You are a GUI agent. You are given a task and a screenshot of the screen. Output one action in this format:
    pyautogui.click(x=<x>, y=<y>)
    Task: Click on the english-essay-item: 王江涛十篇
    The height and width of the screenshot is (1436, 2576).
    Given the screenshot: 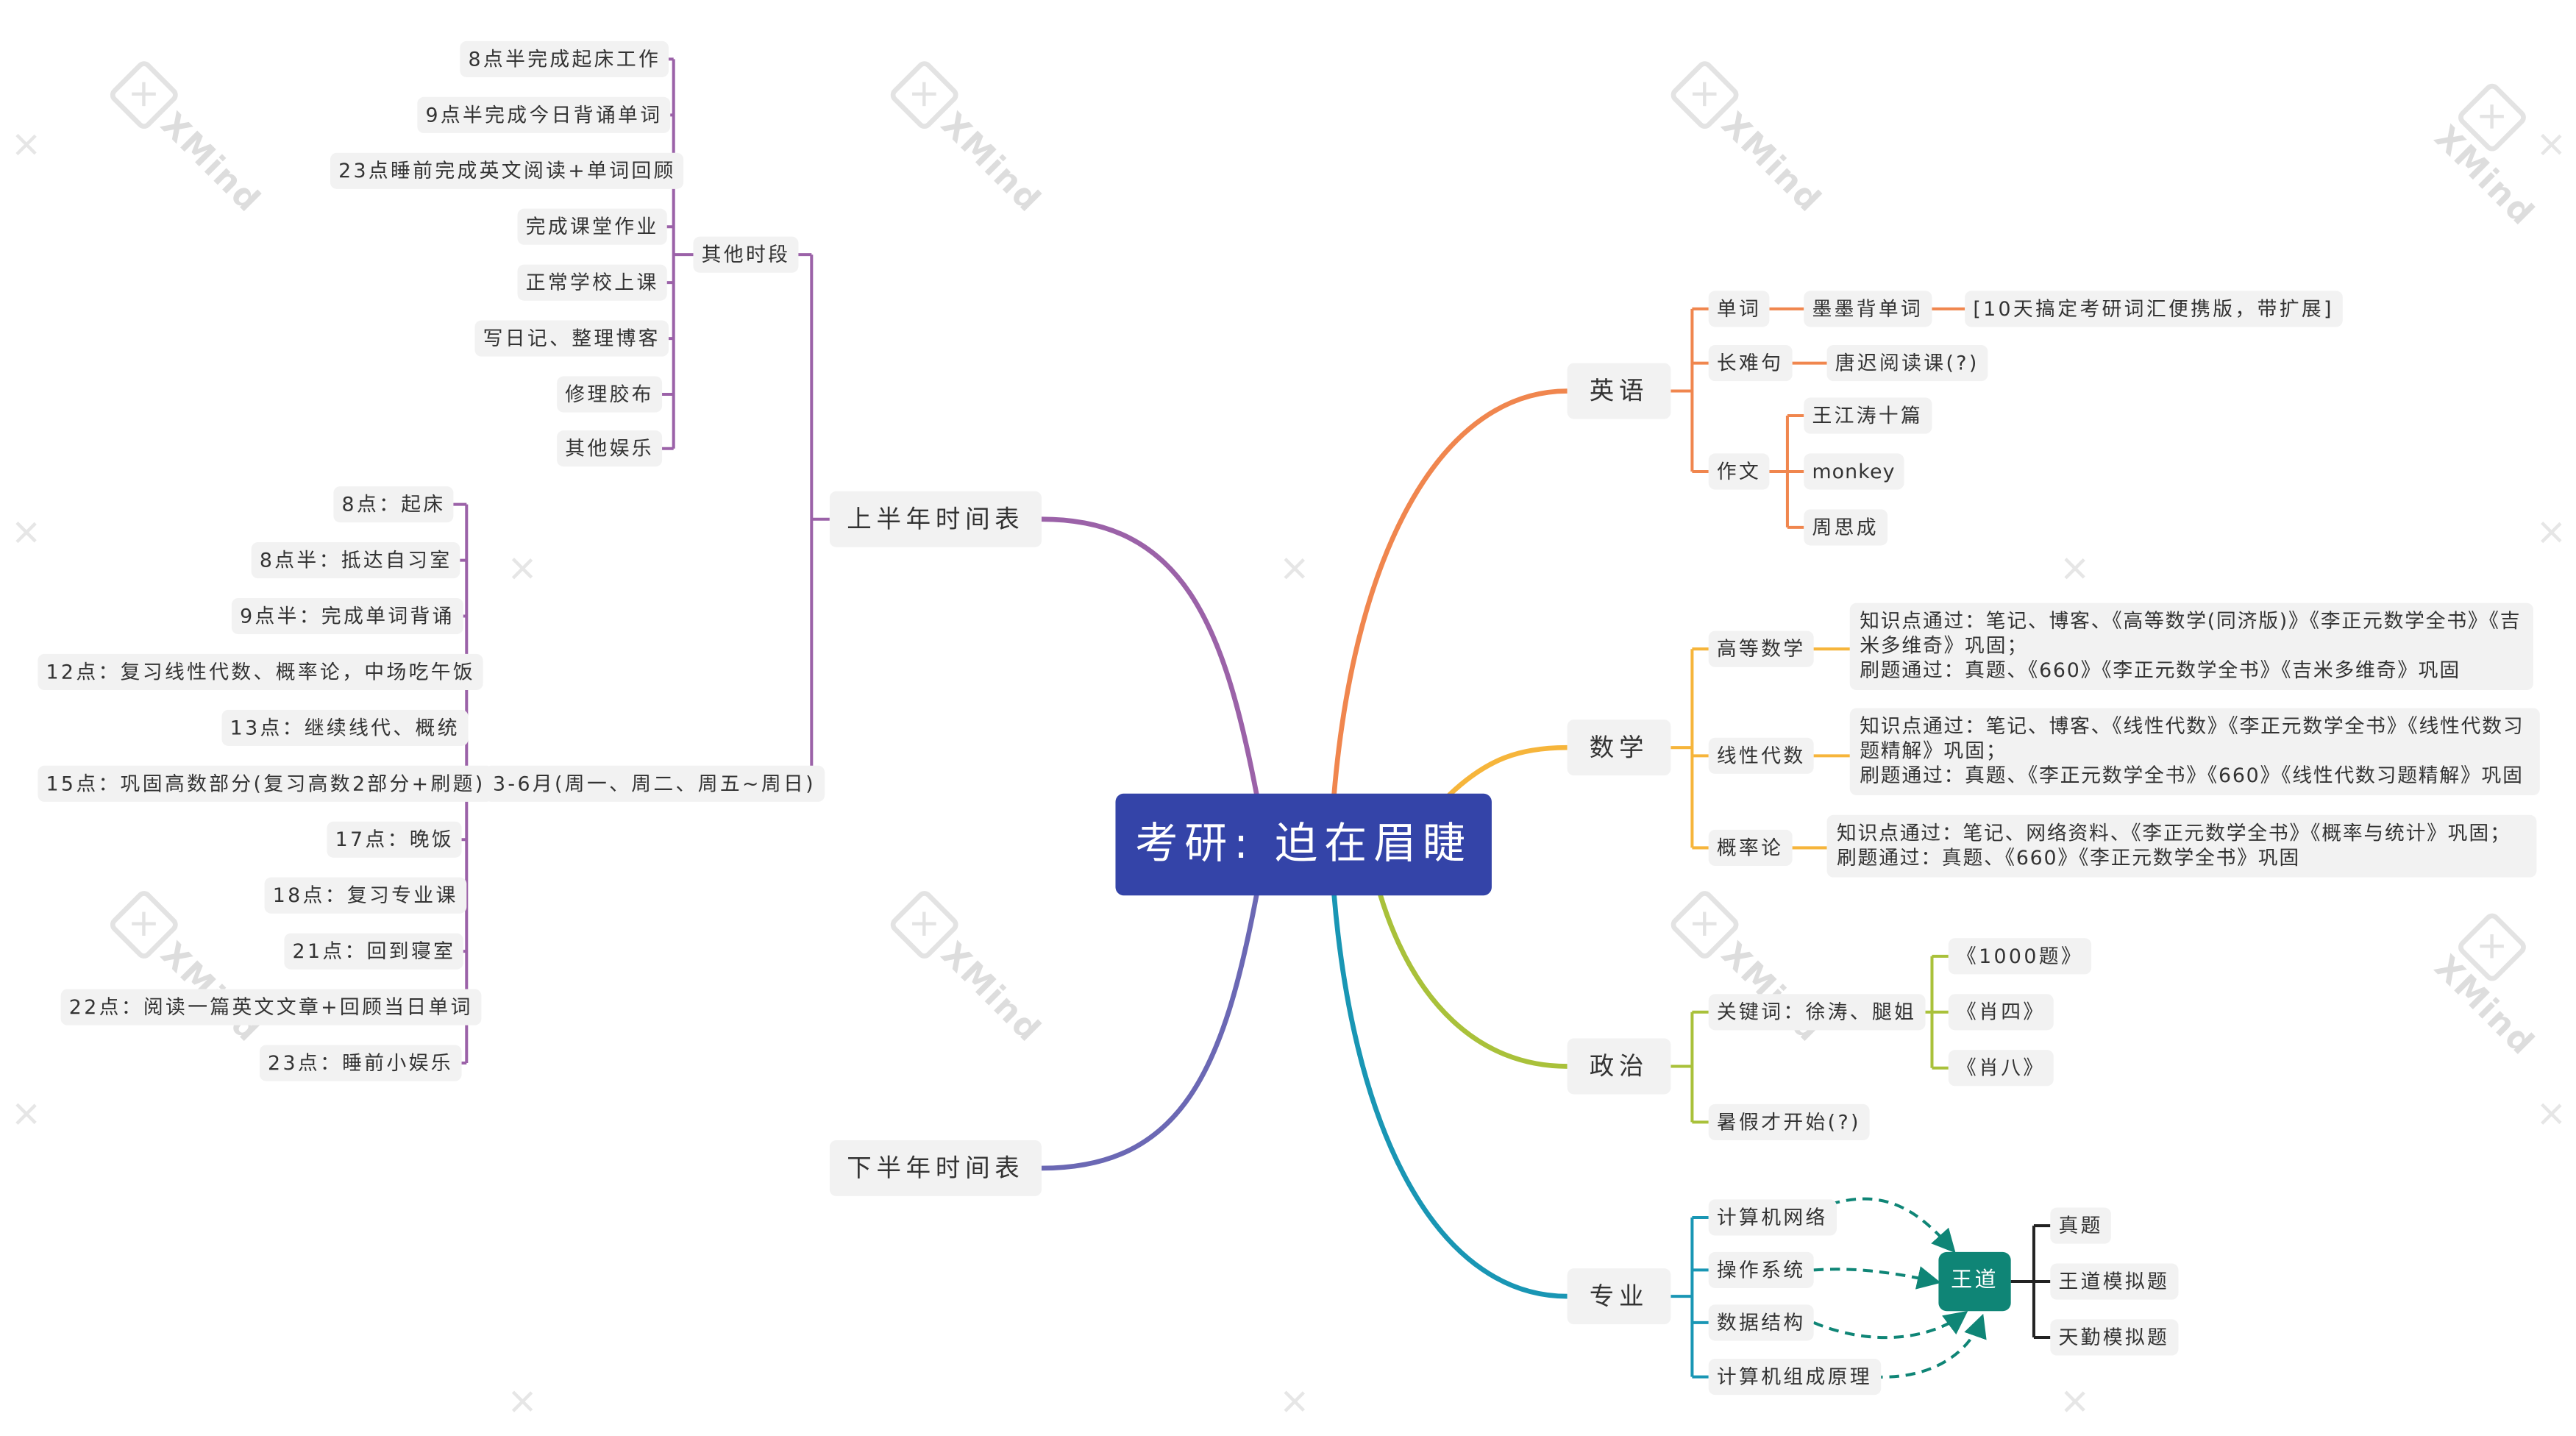 What is the action you would take?
    pyautogui.click(x=1868, y=415)
    